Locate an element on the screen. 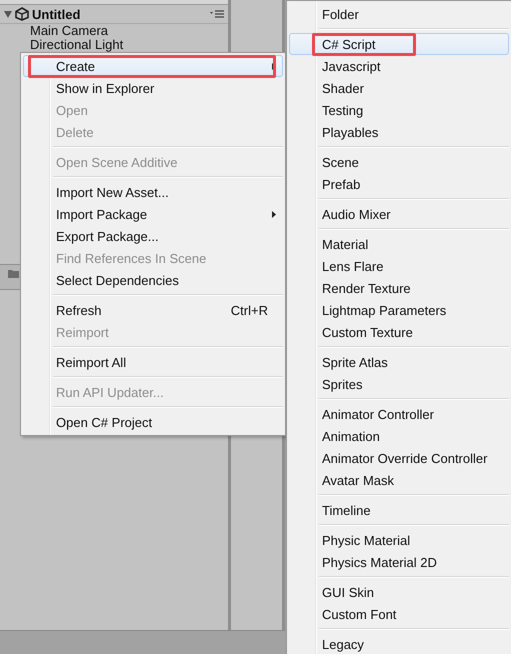 The image size is (511, 654). menu-item: Show in Explorer is located at coordinates (153, 88).